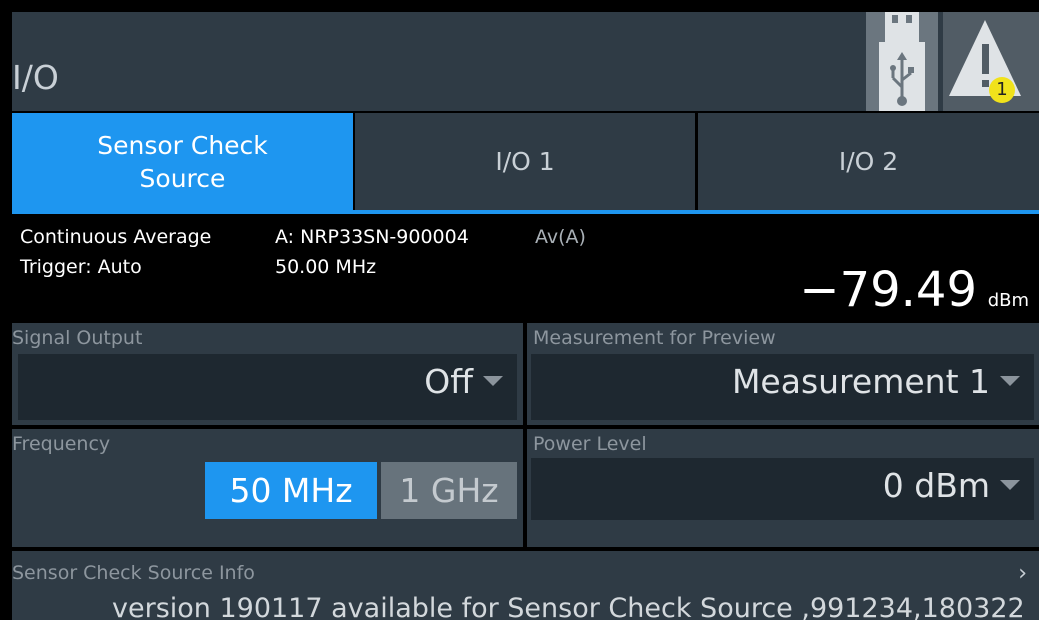 This screenshot has width=1039, height=620. Describe the element at coordinates (1002, 90) in the screenshot. I see `alert-count-badge: 1` at that location.